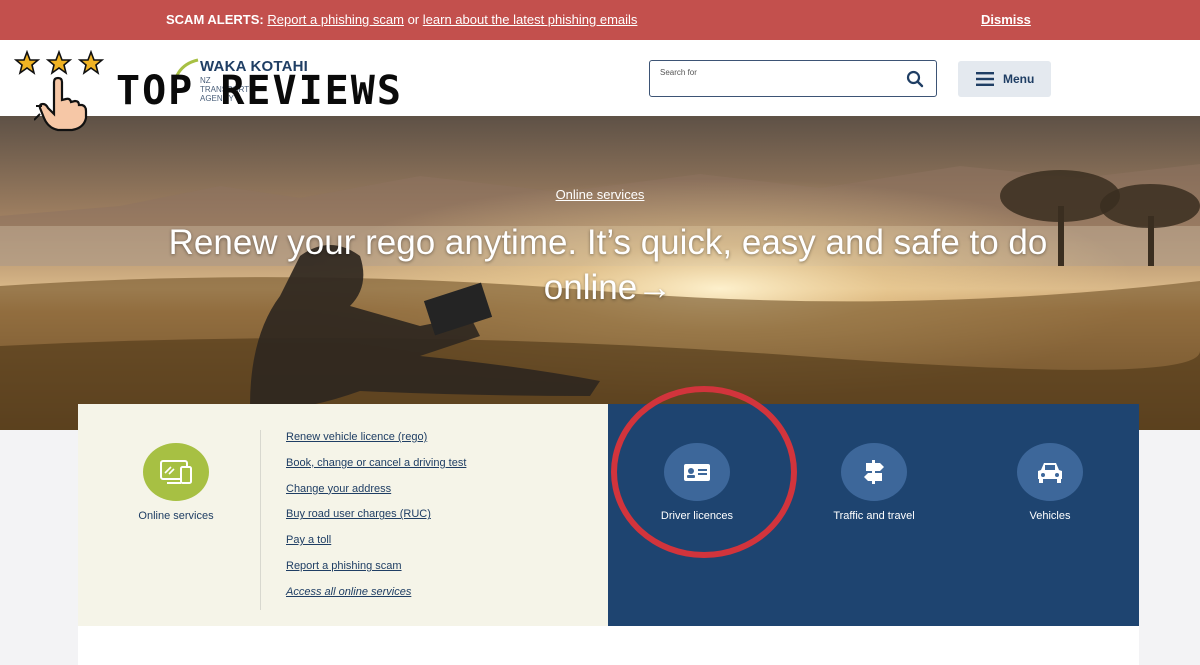 This screenshot has width=1200, height=665. Describe the element at coordinates (260, 520) in the screenshot. I see `divider` at that location.